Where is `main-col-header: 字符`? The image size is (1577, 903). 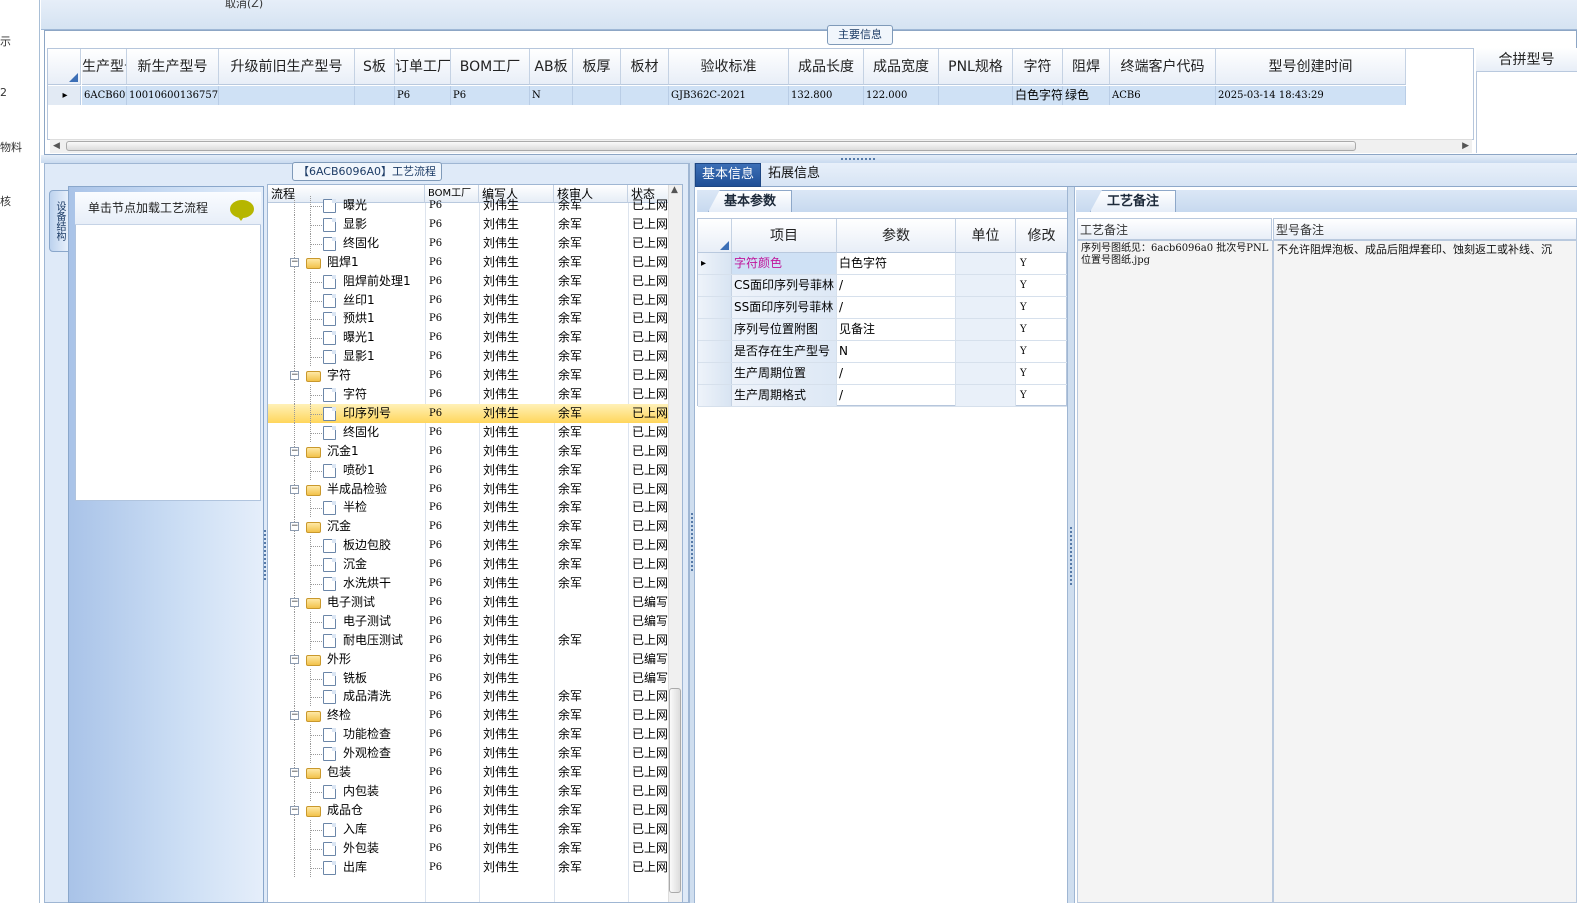
main-col-header: 字符 is located at coordinates (1038, 67).